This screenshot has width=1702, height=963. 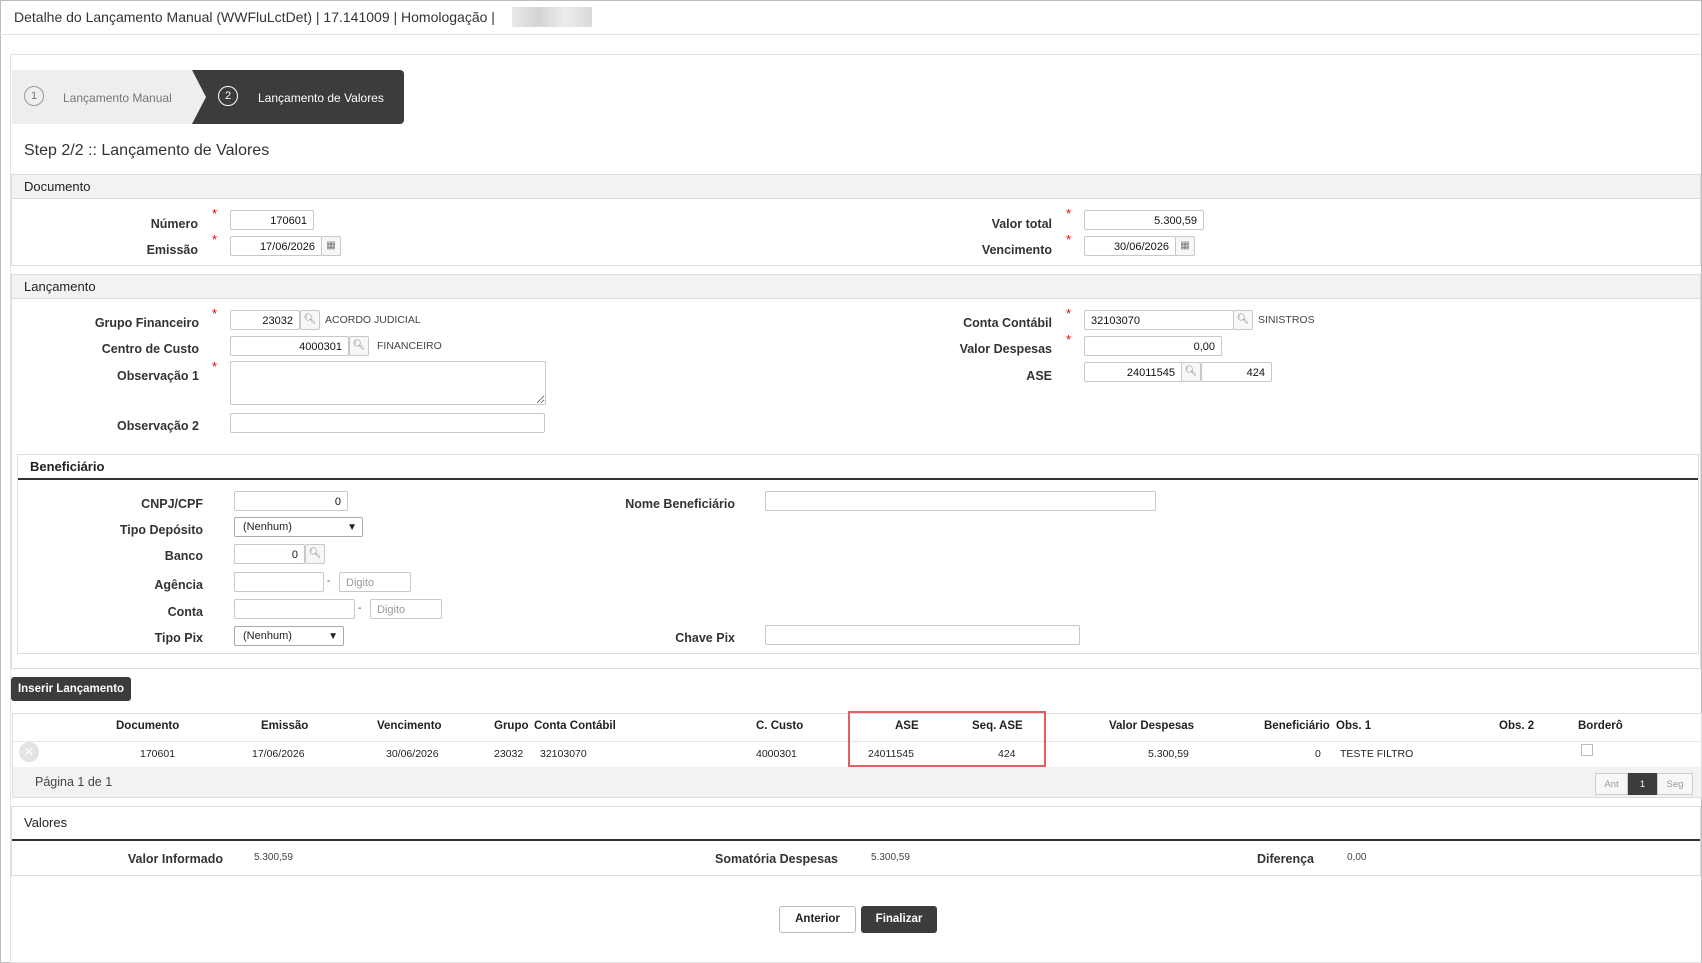 I want to click on numero-label: Número, so click(x=174, y=224).